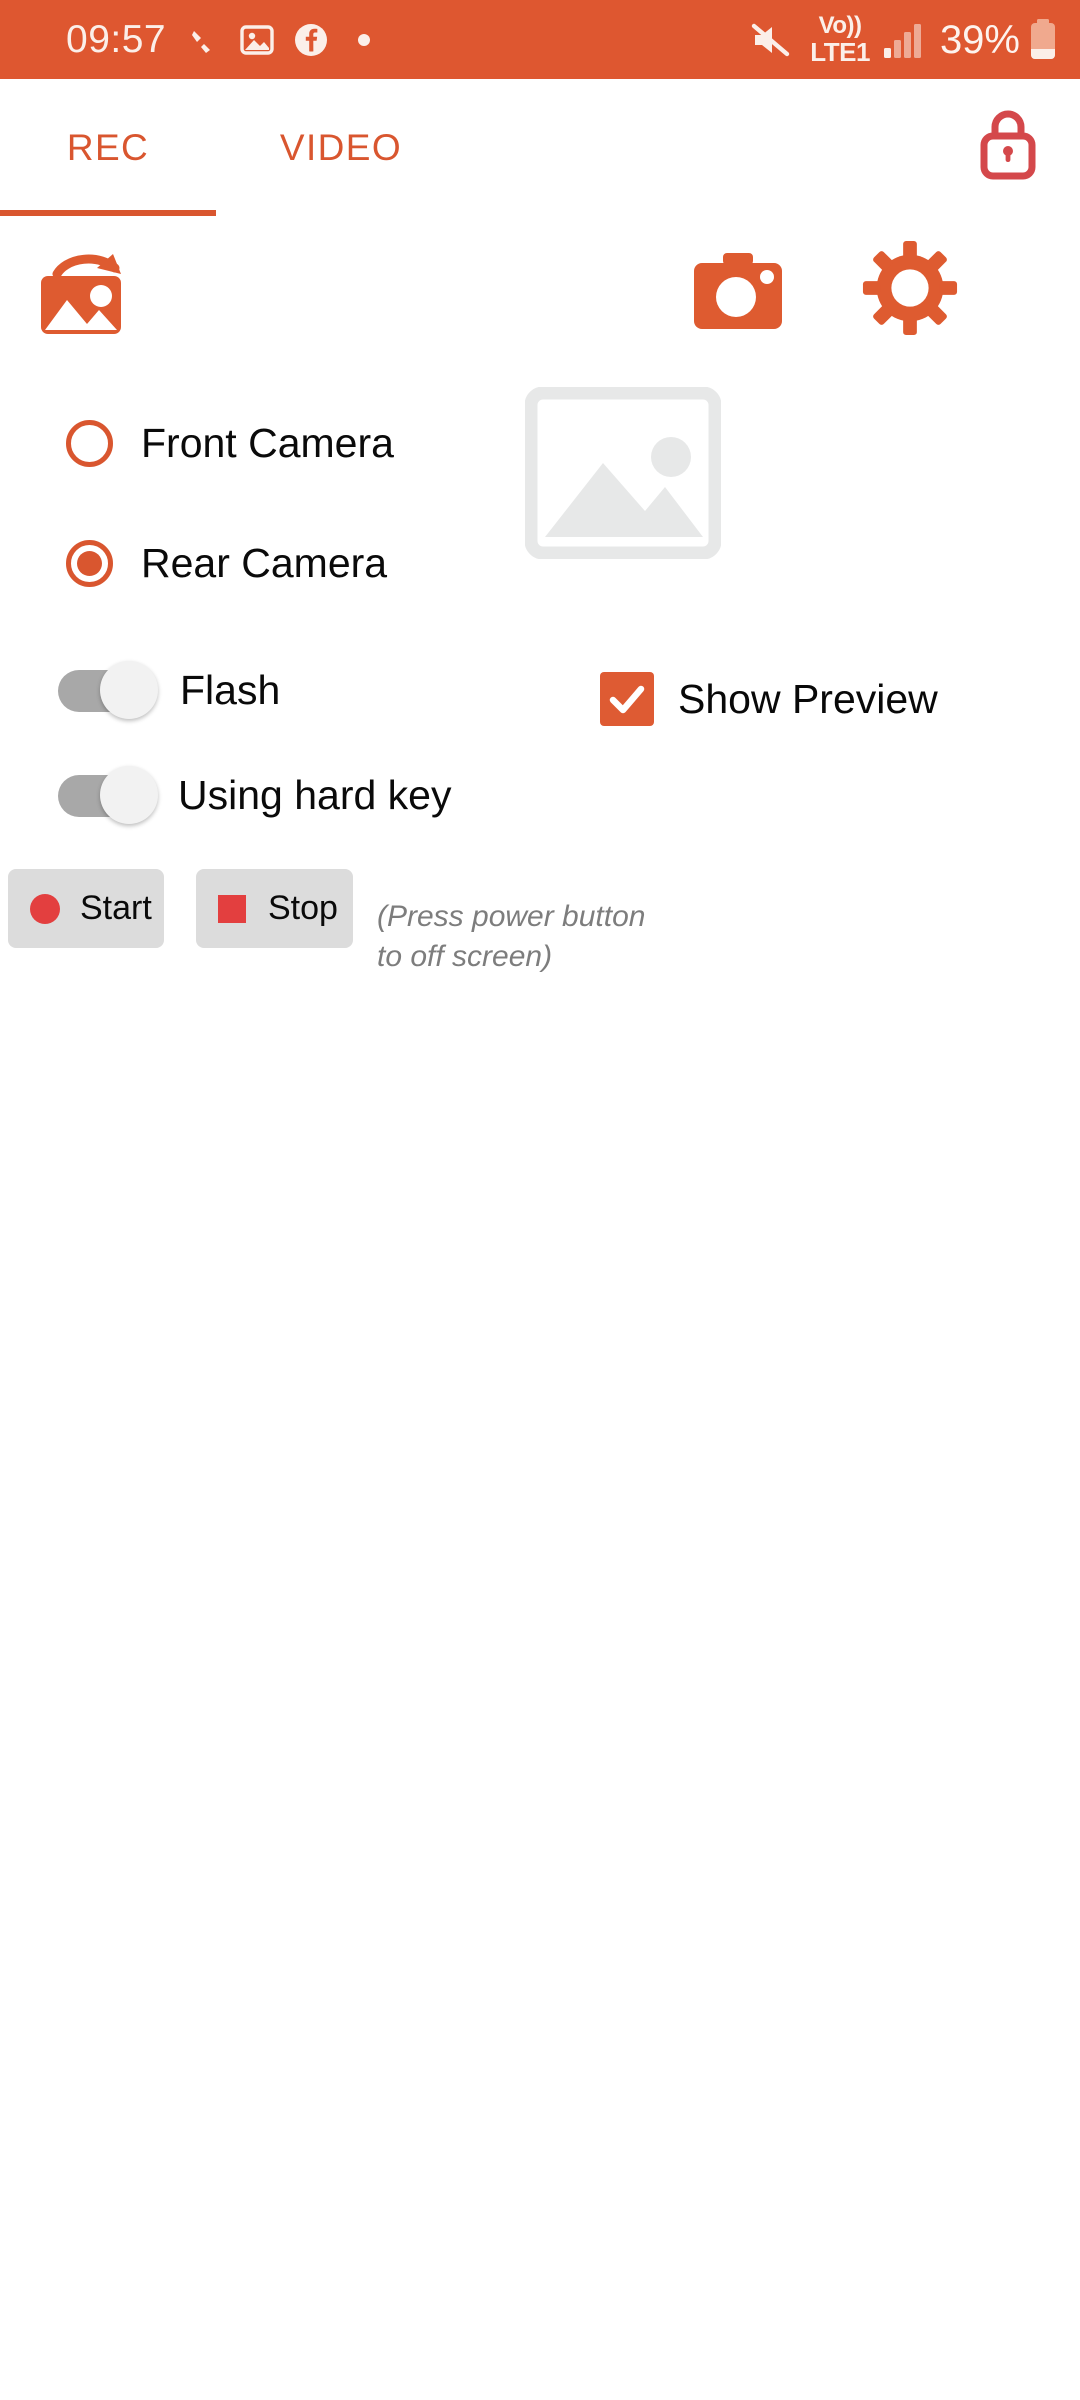 Image resolution: width=1080 pixels, height=2400 pixels. I want to click on gallery-rotate-icon, so click(89, 292).